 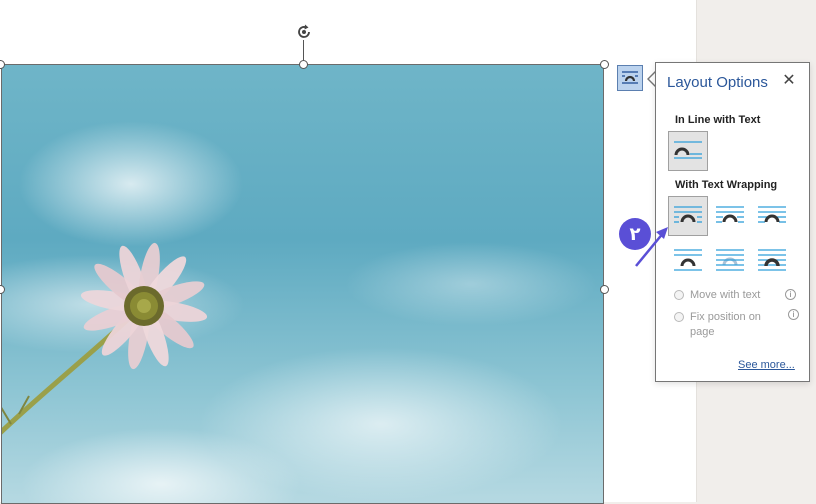 I want to click on wrap-through-icon, so click(x=772, y=216).